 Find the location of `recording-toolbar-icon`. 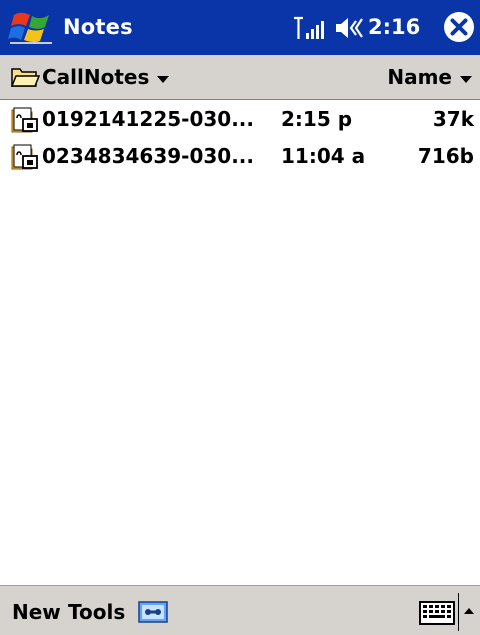

recording-toolbar-icon is located at coordinates (153, 612).